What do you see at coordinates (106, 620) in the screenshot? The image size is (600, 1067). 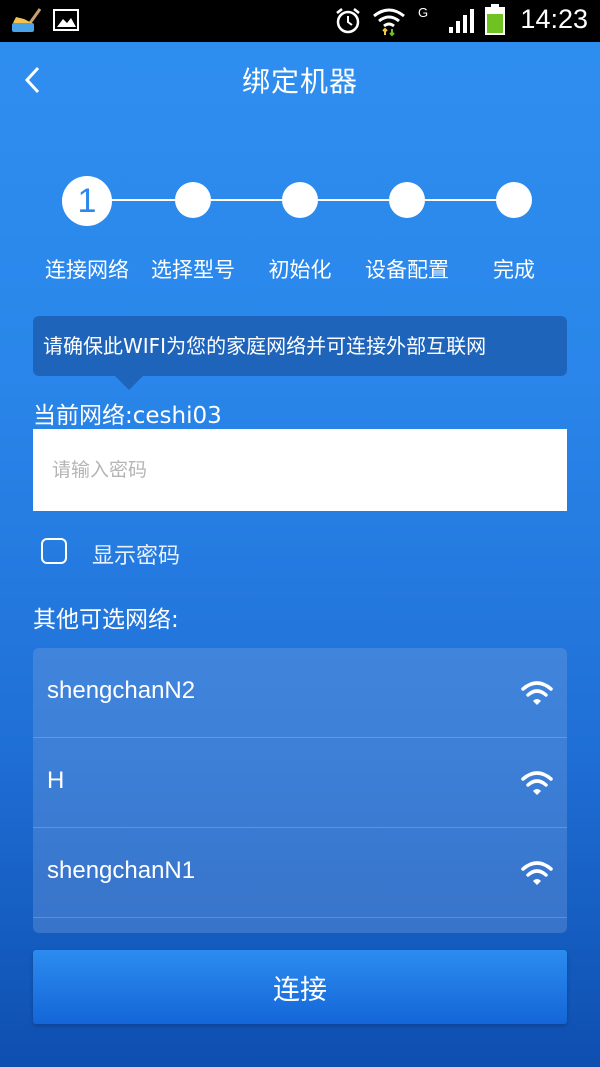 I see `other-networks-label: 其他可选网络:` at bounding box center [106, 620].